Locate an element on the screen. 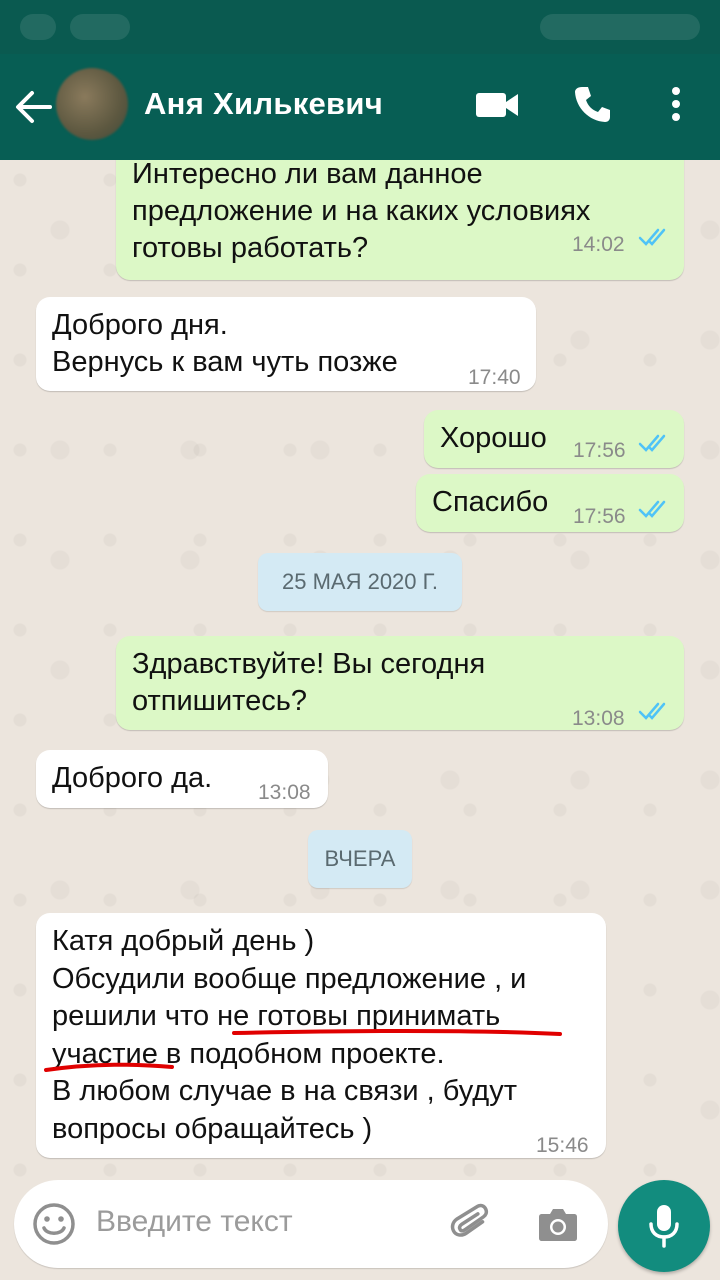 This screenshot has width=720, height=1280. message-time: 14:02 is located at coordinates (598, 244).